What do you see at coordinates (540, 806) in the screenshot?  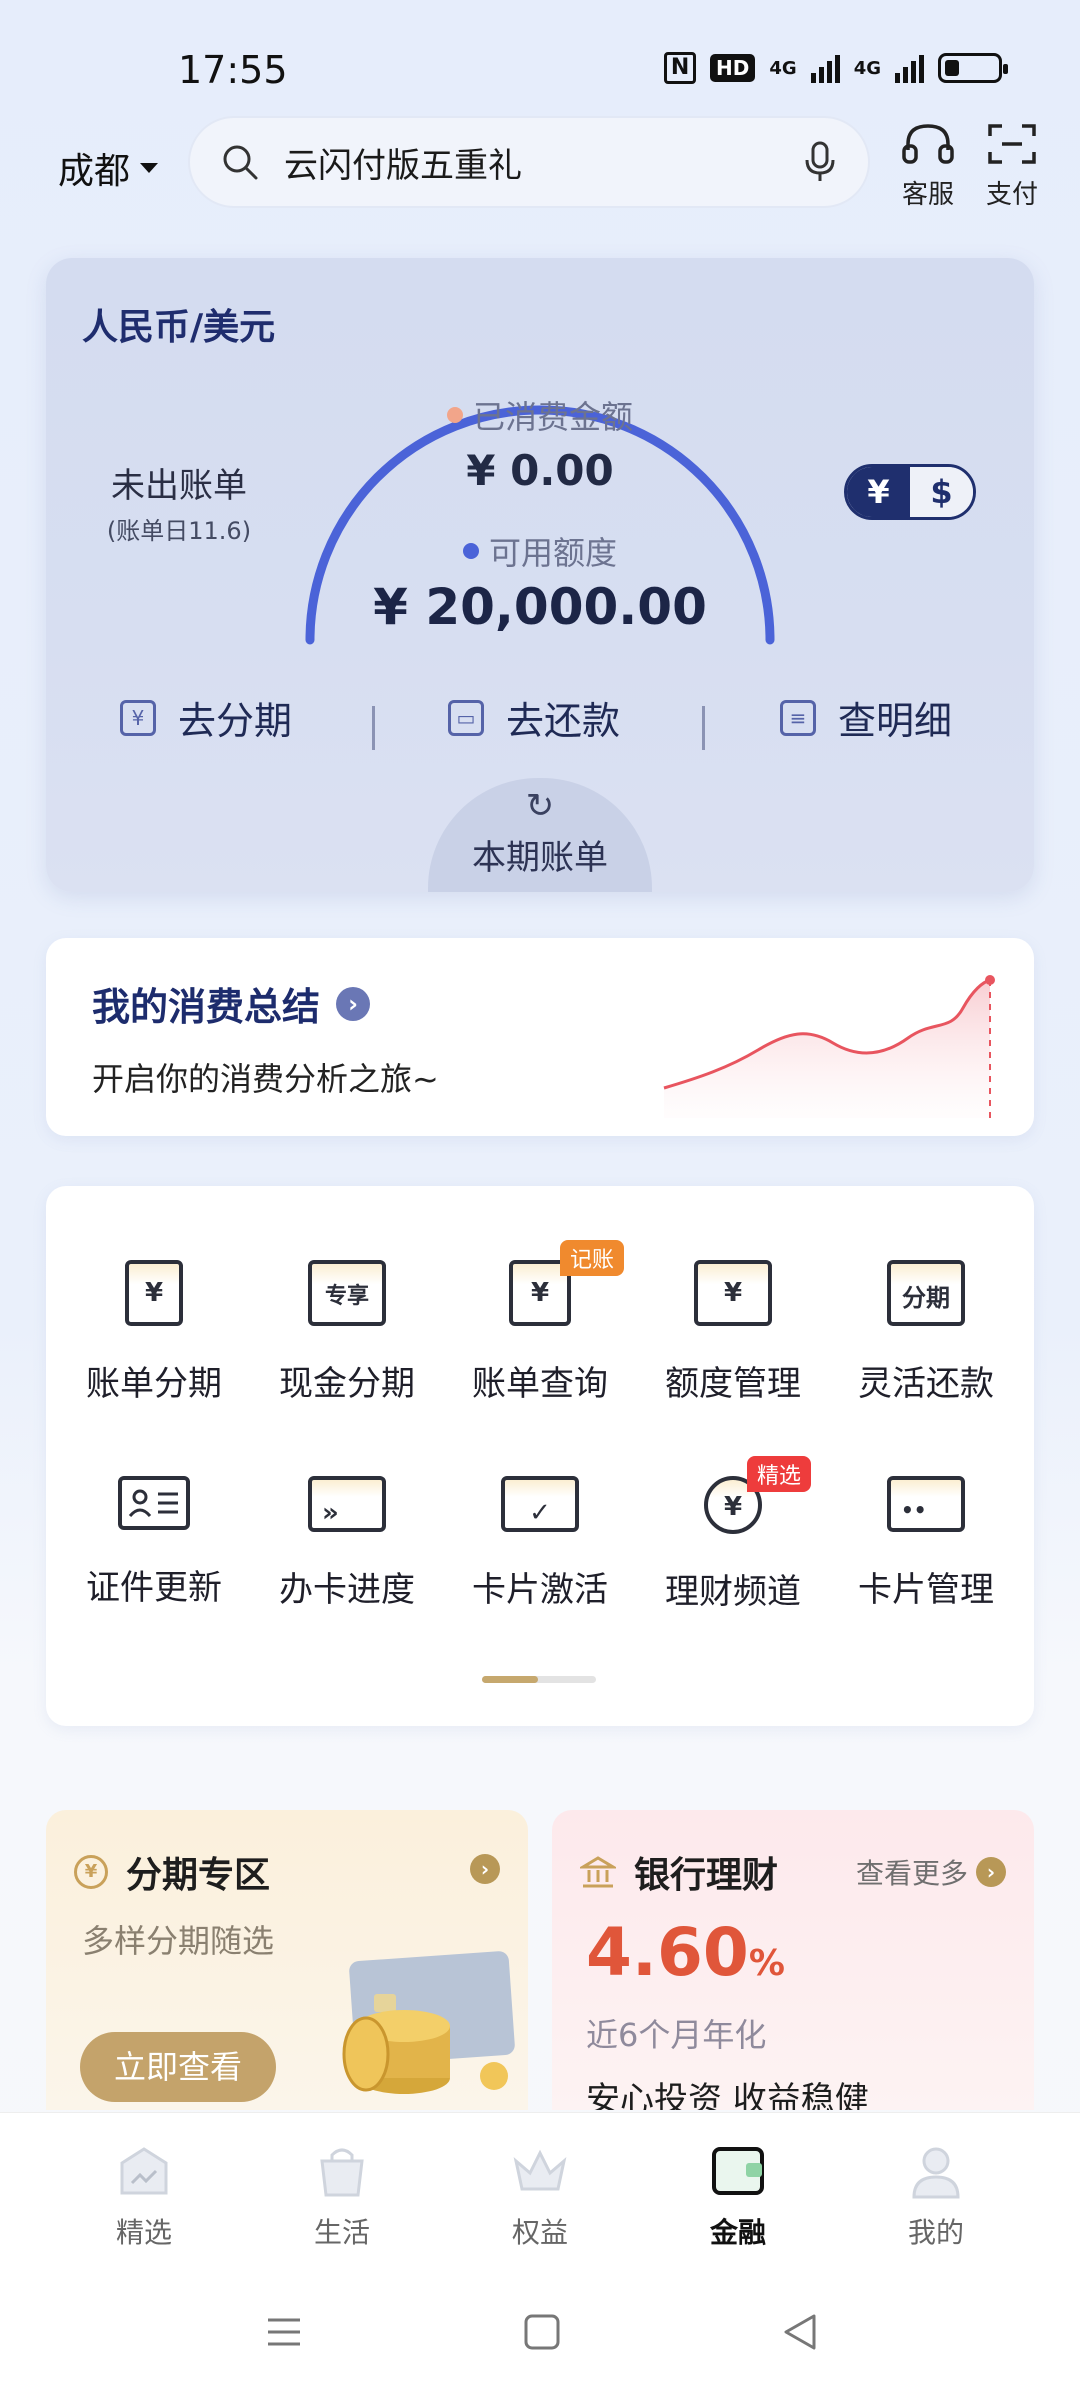 I see `refresh-icon: ↻` at bounding box center [540, 806].